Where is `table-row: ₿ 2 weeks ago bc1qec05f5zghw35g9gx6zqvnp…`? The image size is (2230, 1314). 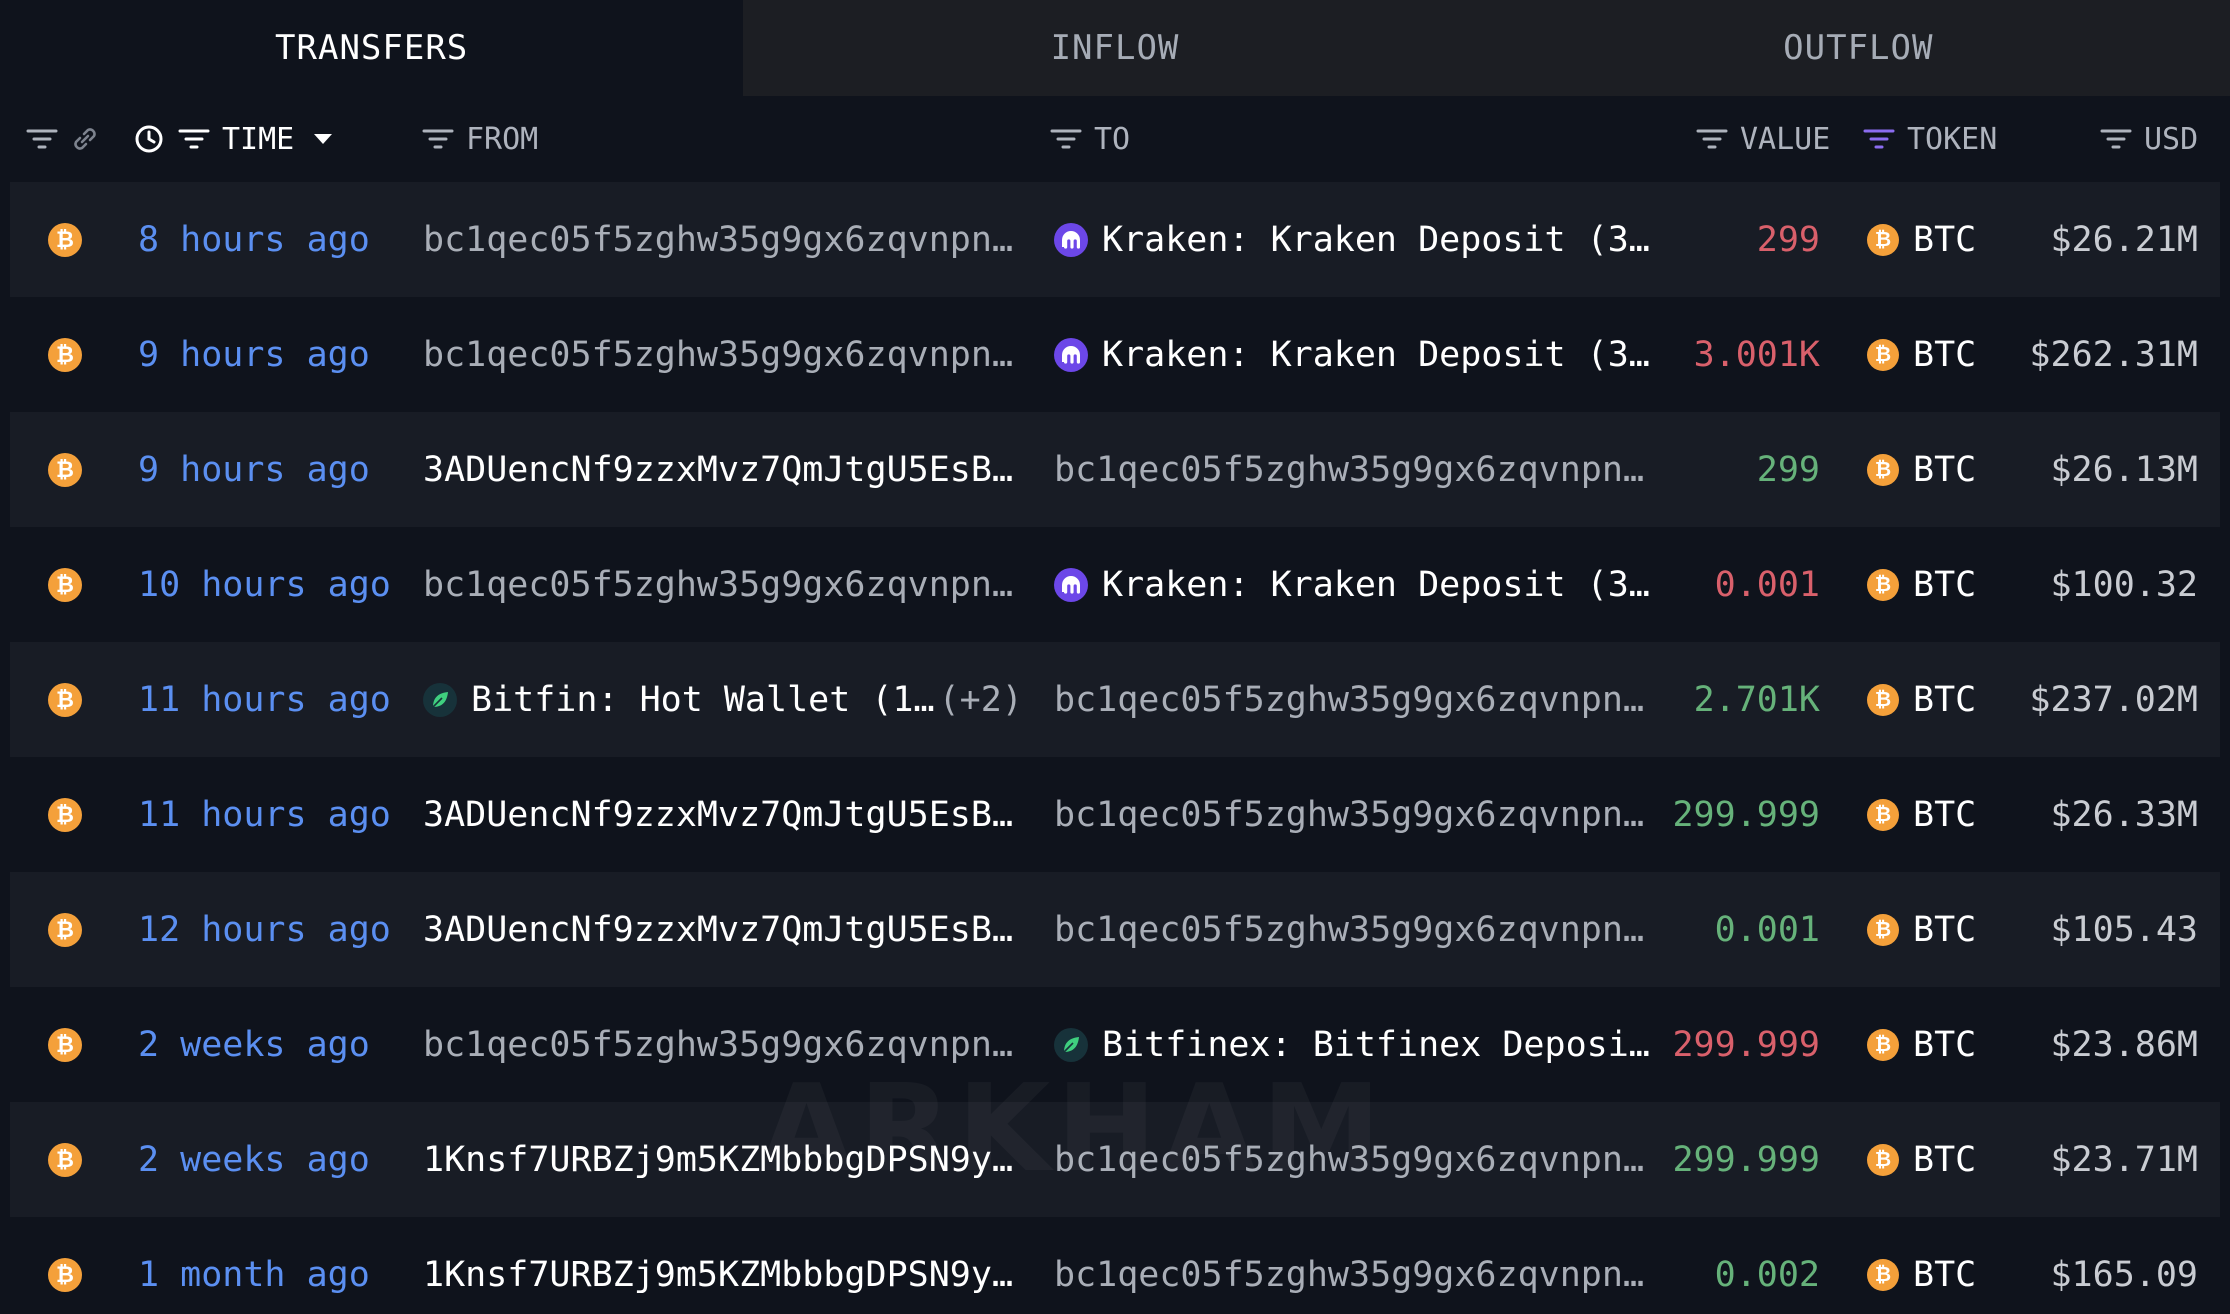 table-row: ₿ 2 weeks ago bc1qec05f5zghw35g9gx6zqvnp… is located at coordinates (1115, 1044).